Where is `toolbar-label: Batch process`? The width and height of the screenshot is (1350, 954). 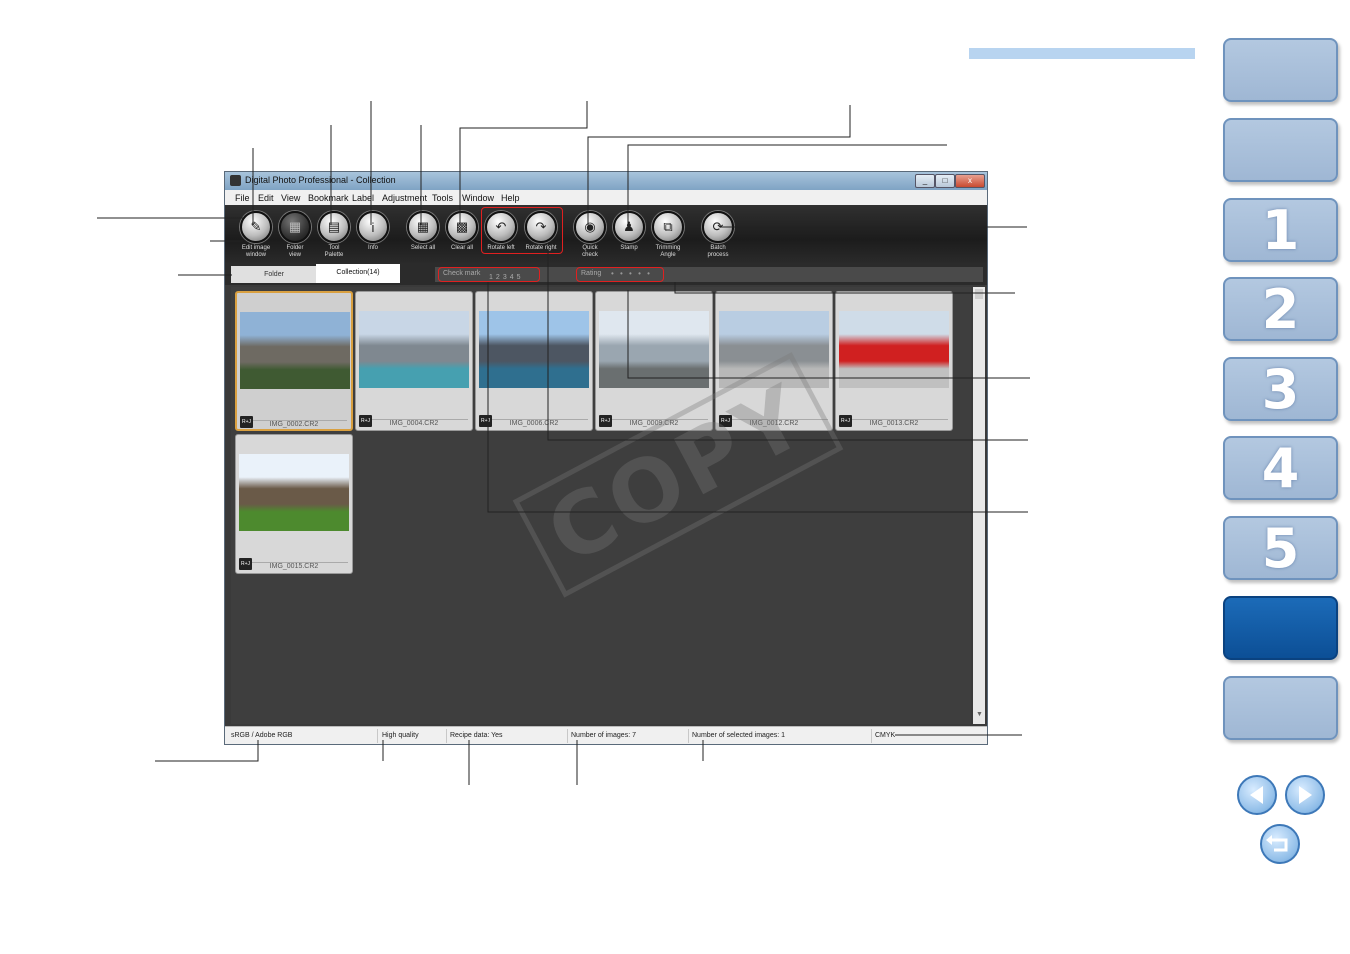
toolbar-label: Batch process is located at coordinates (718, 251).